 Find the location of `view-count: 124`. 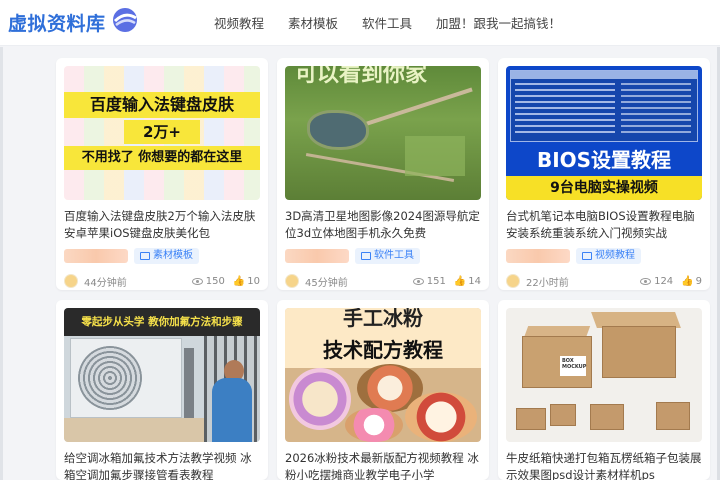

view-count: 124 is located at coordinates (656, 281).